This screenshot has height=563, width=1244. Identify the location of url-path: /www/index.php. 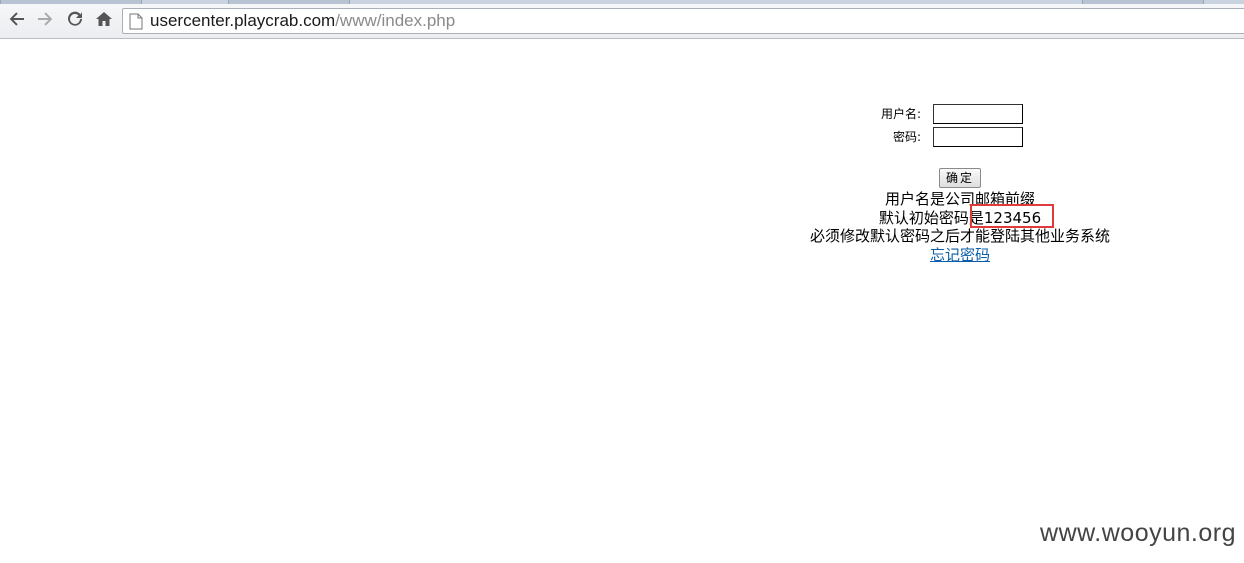
(395, 20).